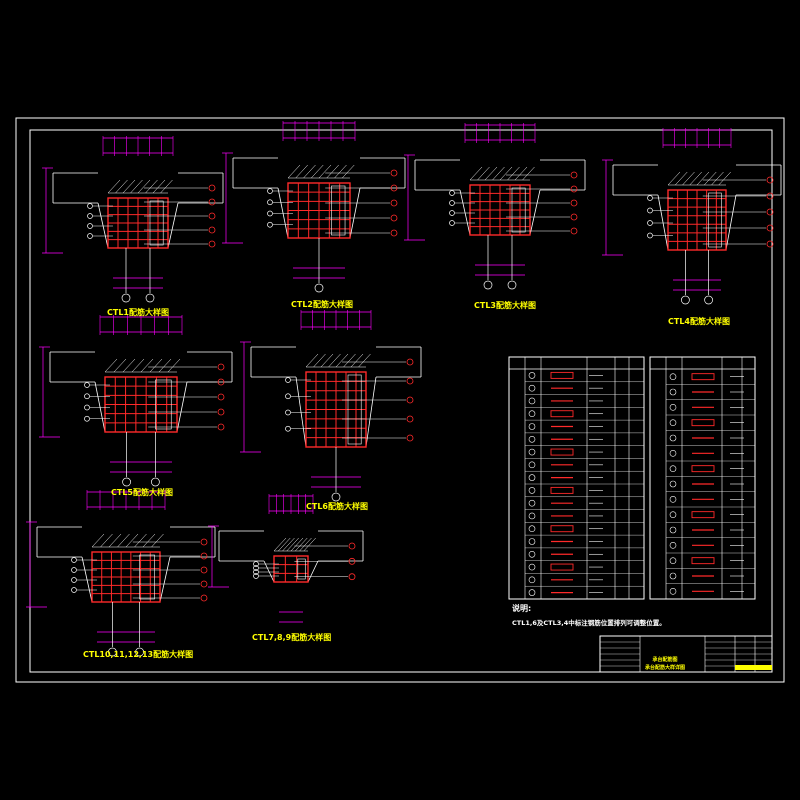 The height and width of the screenshot is (800, 800). Describe the element at coordinates (301, 569) in the screenshot. I see `stirrup-outline` at that location.